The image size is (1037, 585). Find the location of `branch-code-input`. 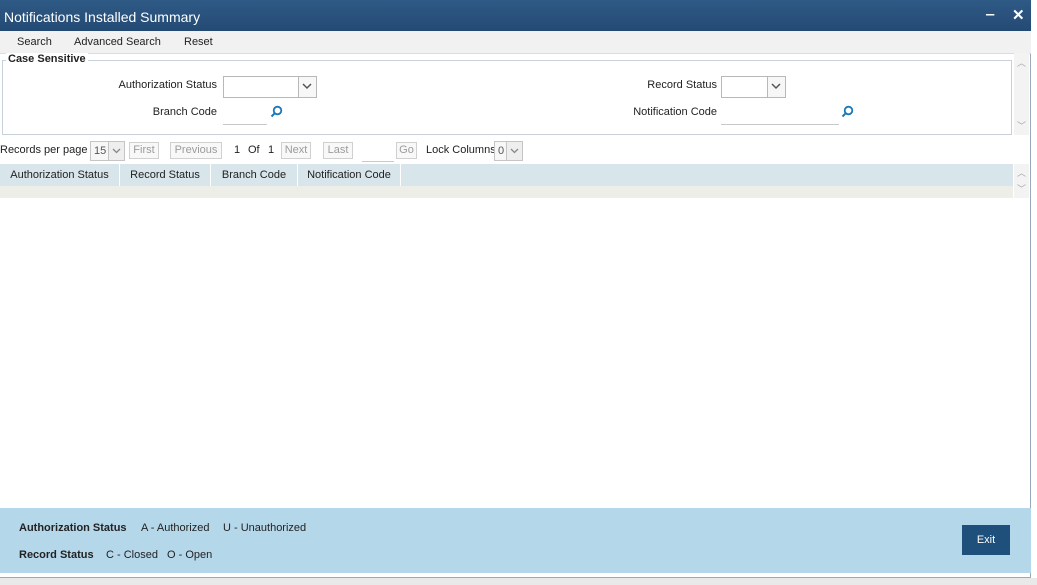

branch-code-input is located at coordinates (245, 113).